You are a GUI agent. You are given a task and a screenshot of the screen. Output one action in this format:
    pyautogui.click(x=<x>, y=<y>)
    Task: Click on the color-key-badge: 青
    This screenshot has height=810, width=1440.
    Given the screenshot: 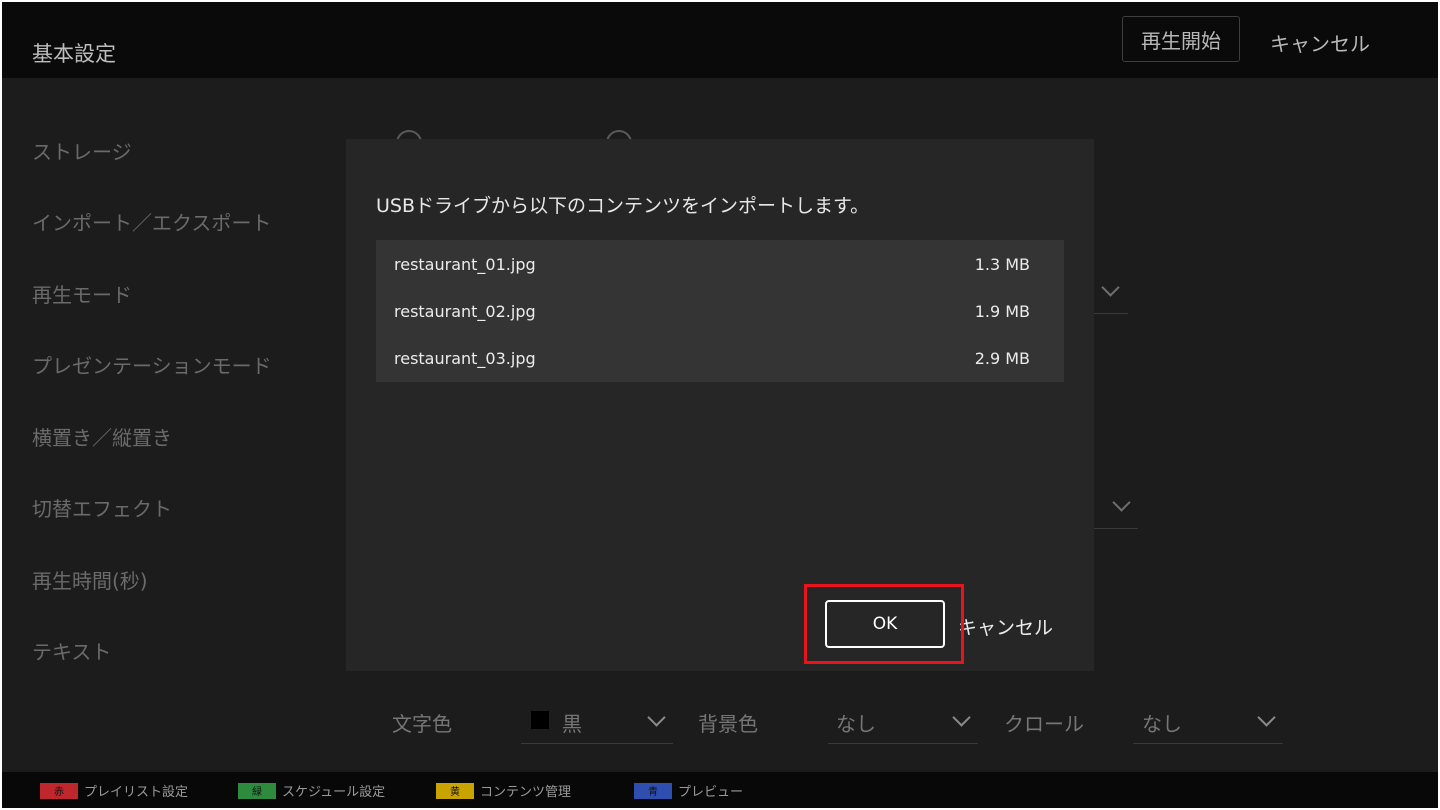 What is the action you would take?
    pyautogui.click(x=653, y=790)
    